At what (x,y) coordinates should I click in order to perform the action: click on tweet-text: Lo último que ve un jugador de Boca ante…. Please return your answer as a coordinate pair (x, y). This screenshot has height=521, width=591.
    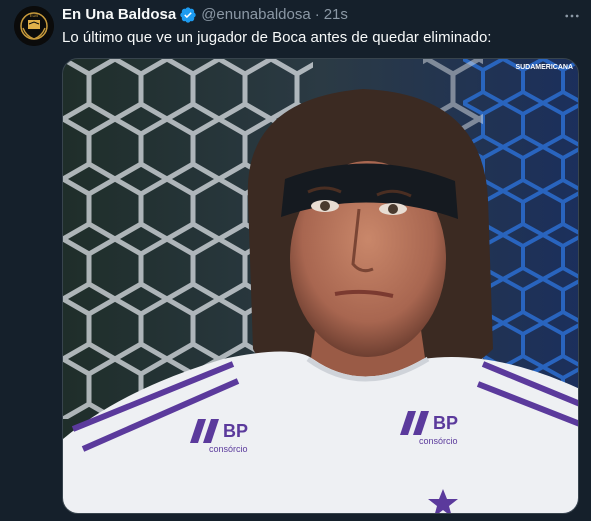
    Looking at the image, I should click on (277, 37).